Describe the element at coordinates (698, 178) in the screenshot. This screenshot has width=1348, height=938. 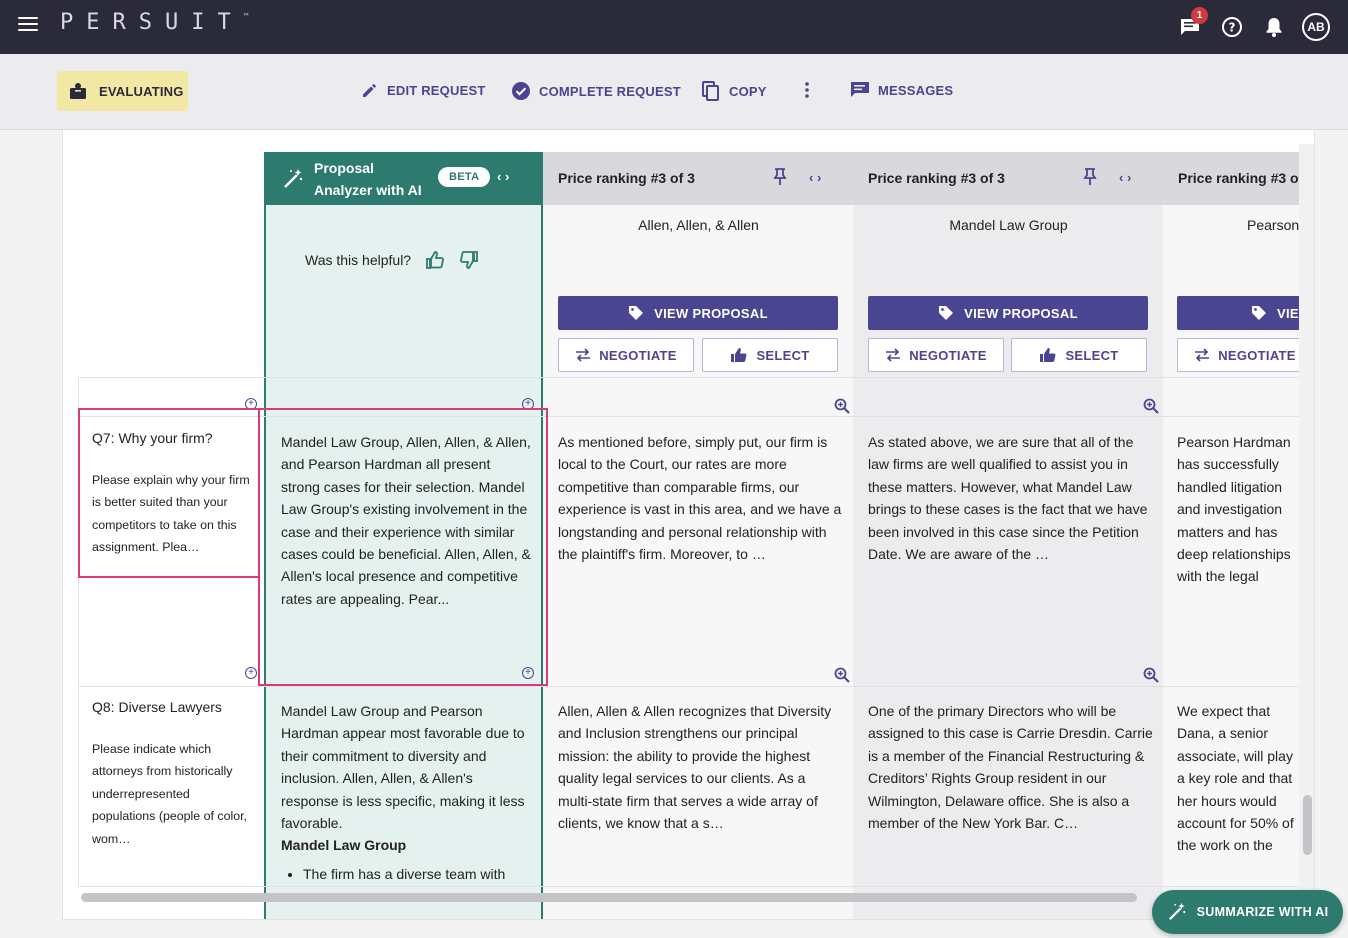
I see `proposal-column-header-1: Price ranking #3 of 3 ‹ ›` at that location.